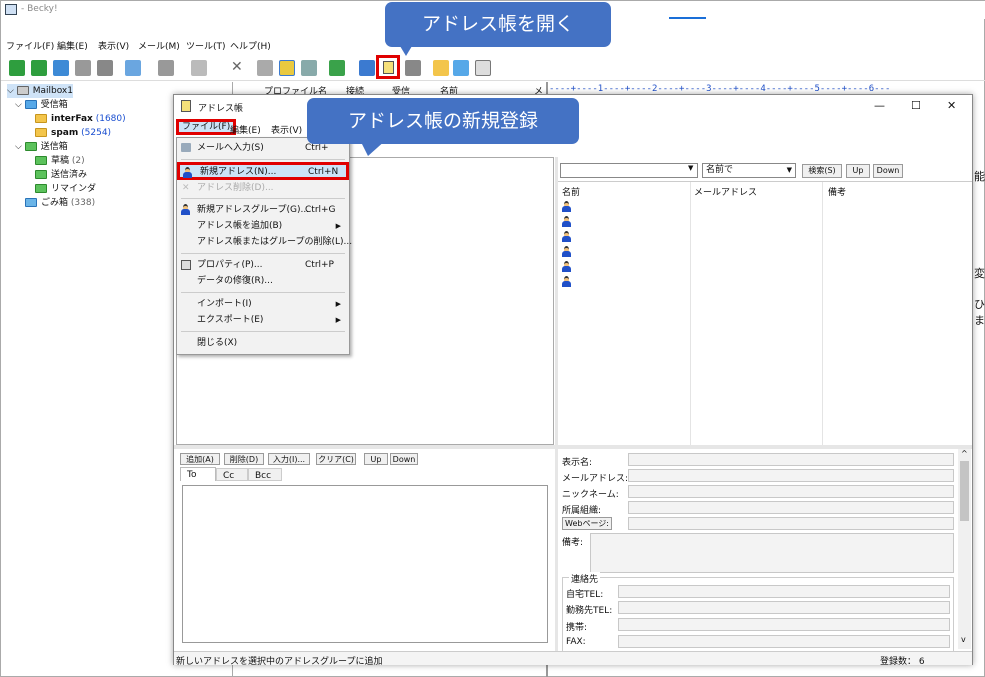 This screenshot has height=677, width=985. Describe the element at coordinates (265, 68) in the screenshot. I see `compose-icon` at that location.